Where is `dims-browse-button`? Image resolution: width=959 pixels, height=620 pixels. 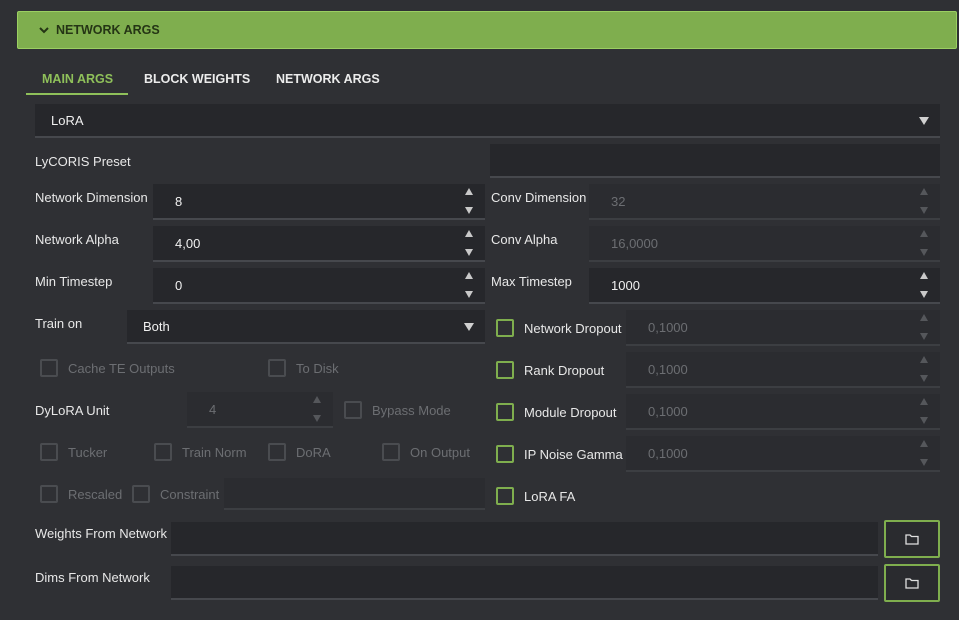
dims-browse-button is located at coordinates (912, 583).